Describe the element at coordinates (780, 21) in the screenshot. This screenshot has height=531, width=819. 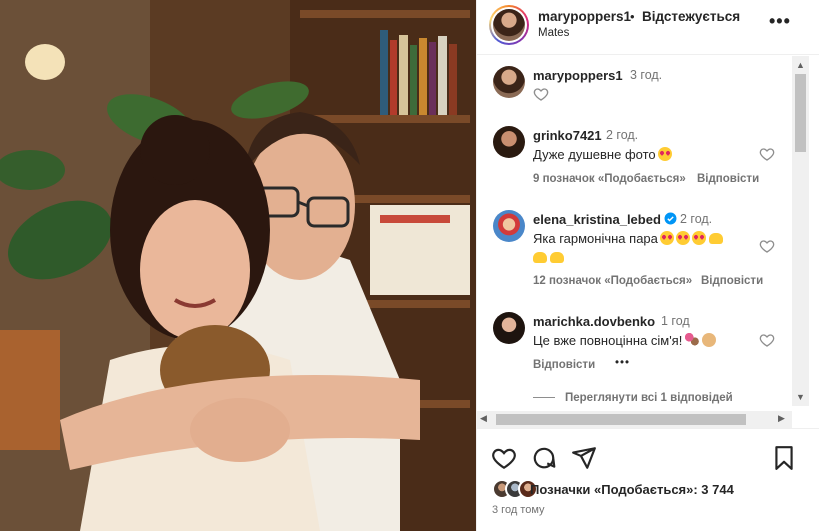
I see `more-icon: •••` at that location.